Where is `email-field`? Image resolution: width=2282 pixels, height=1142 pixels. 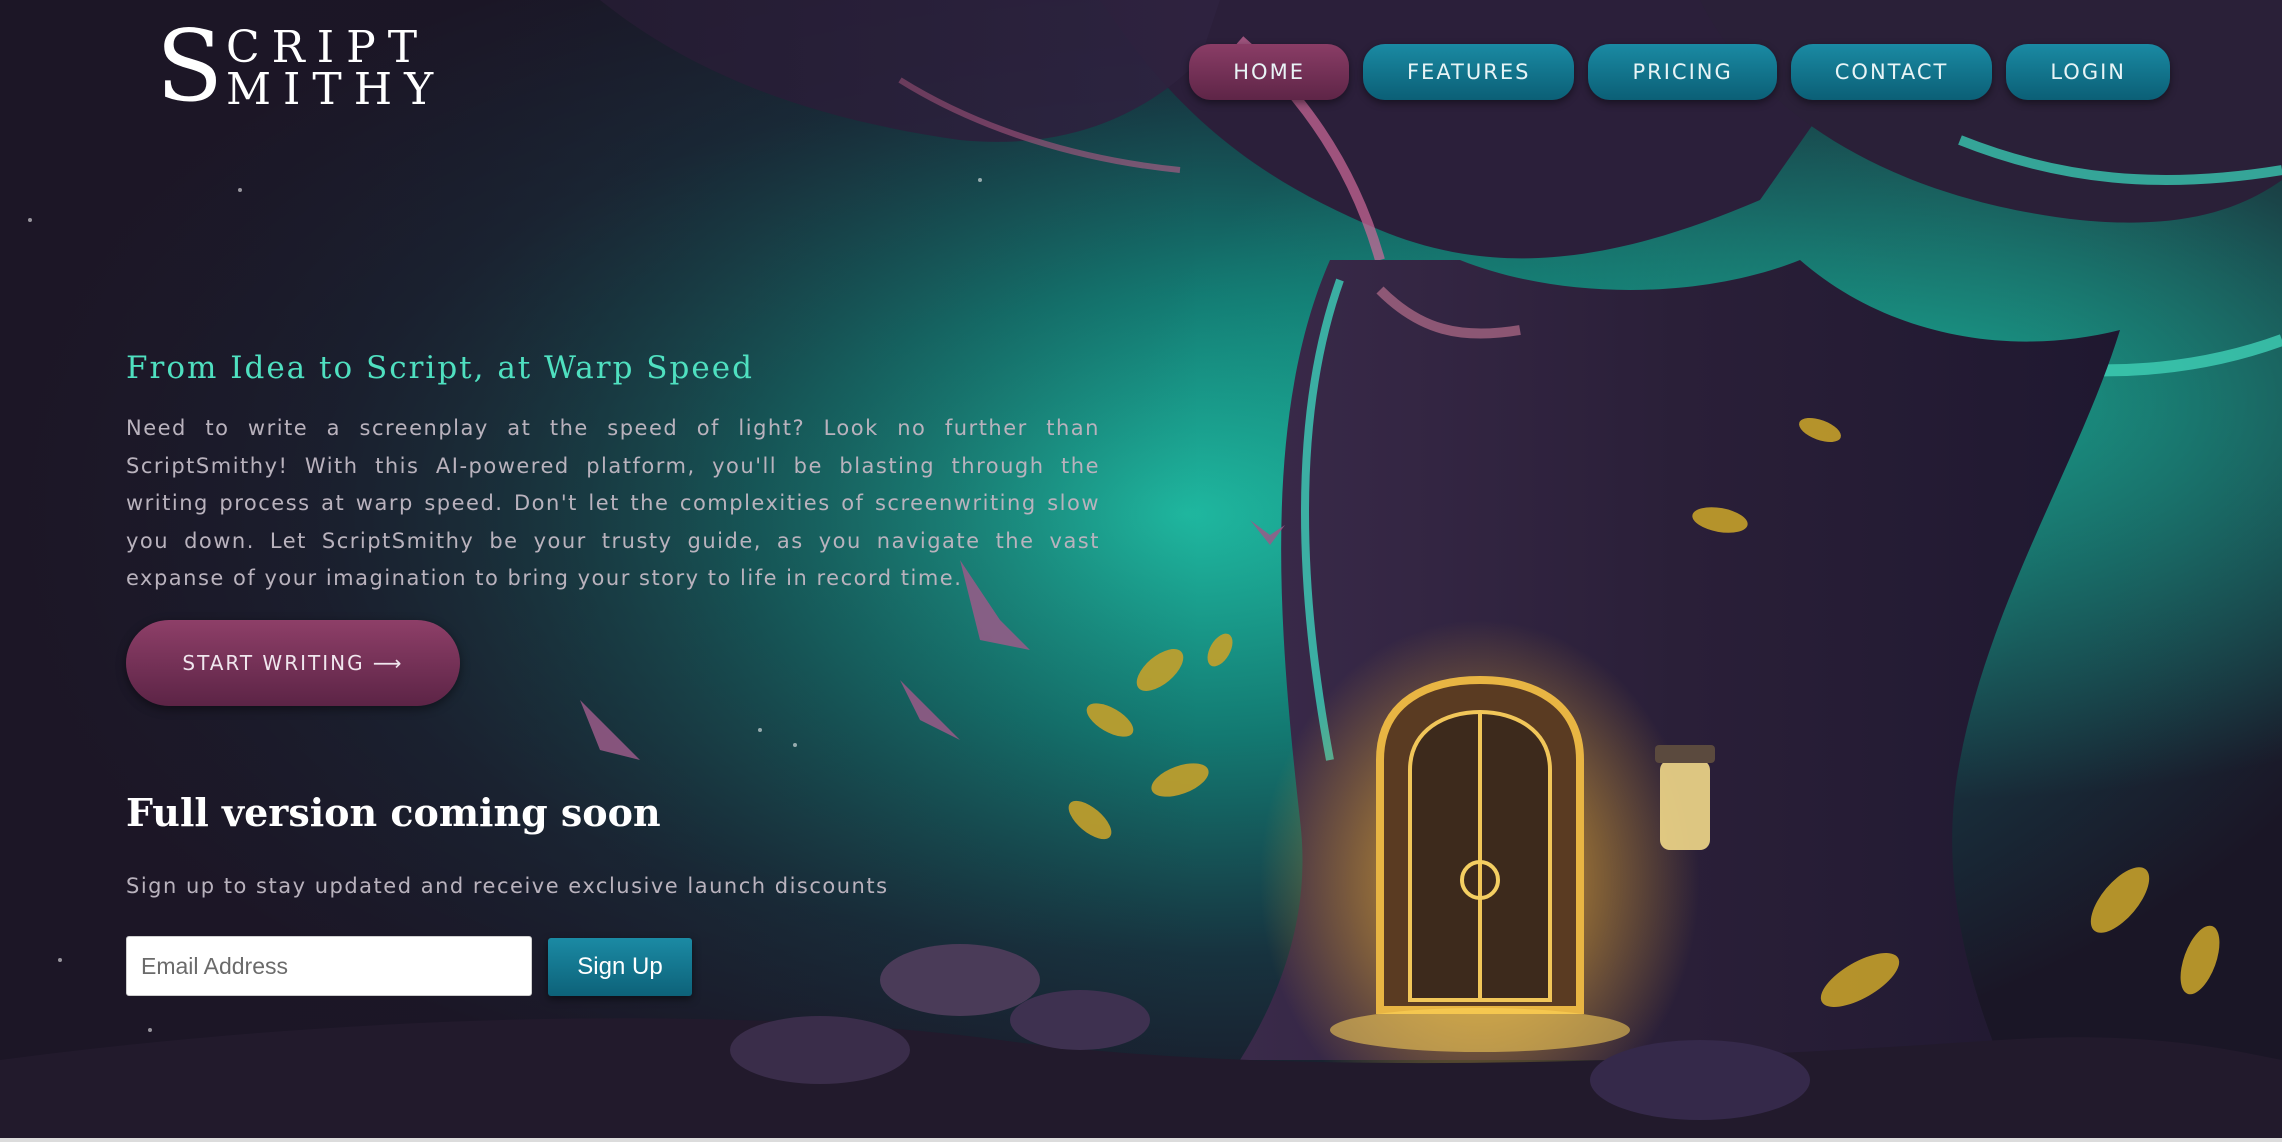 email-field is located at coordinates (329, 966).